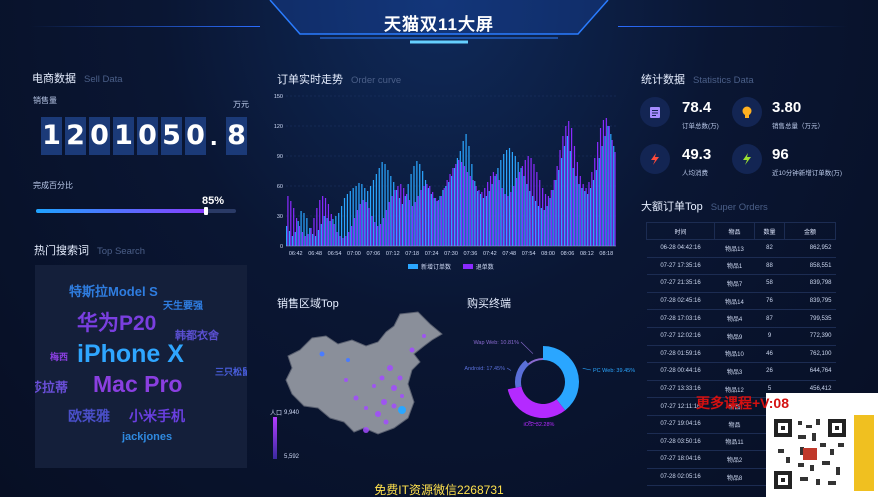  What do you see at coordinates (485, 268) in the screenshot?
I see `legend-refunds: 退单数` at bounding box center [485, 268].